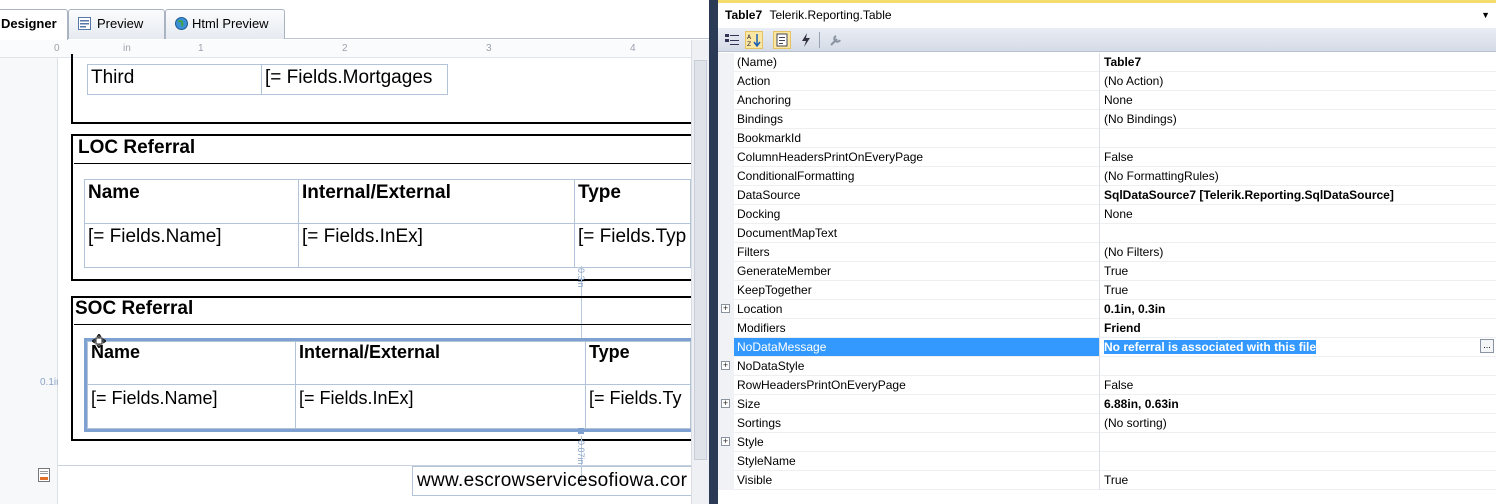 The width and height of the screenshot is (1496, 504). I want to click on loc-field-type: [= Fields.Typ, so click(632, 245).